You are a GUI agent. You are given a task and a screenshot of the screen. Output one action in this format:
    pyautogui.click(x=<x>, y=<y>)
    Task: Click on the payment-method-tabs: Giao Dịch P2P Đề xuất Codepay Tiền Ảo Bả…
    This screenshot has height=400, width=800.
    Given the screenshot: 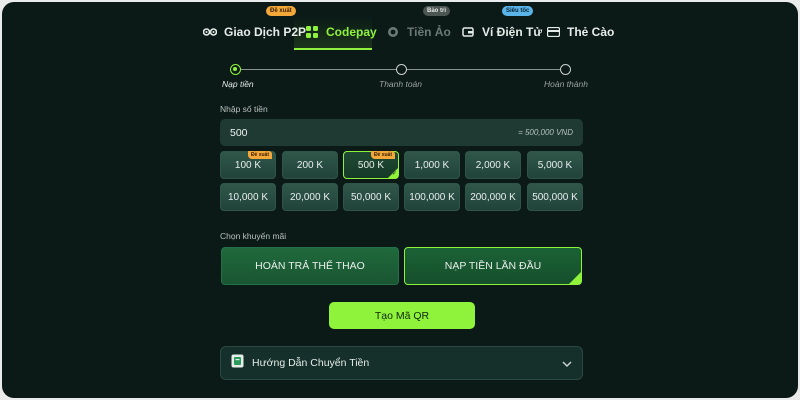 What is the action you would take?
    pyautogui.click(x=400, y=28)
    